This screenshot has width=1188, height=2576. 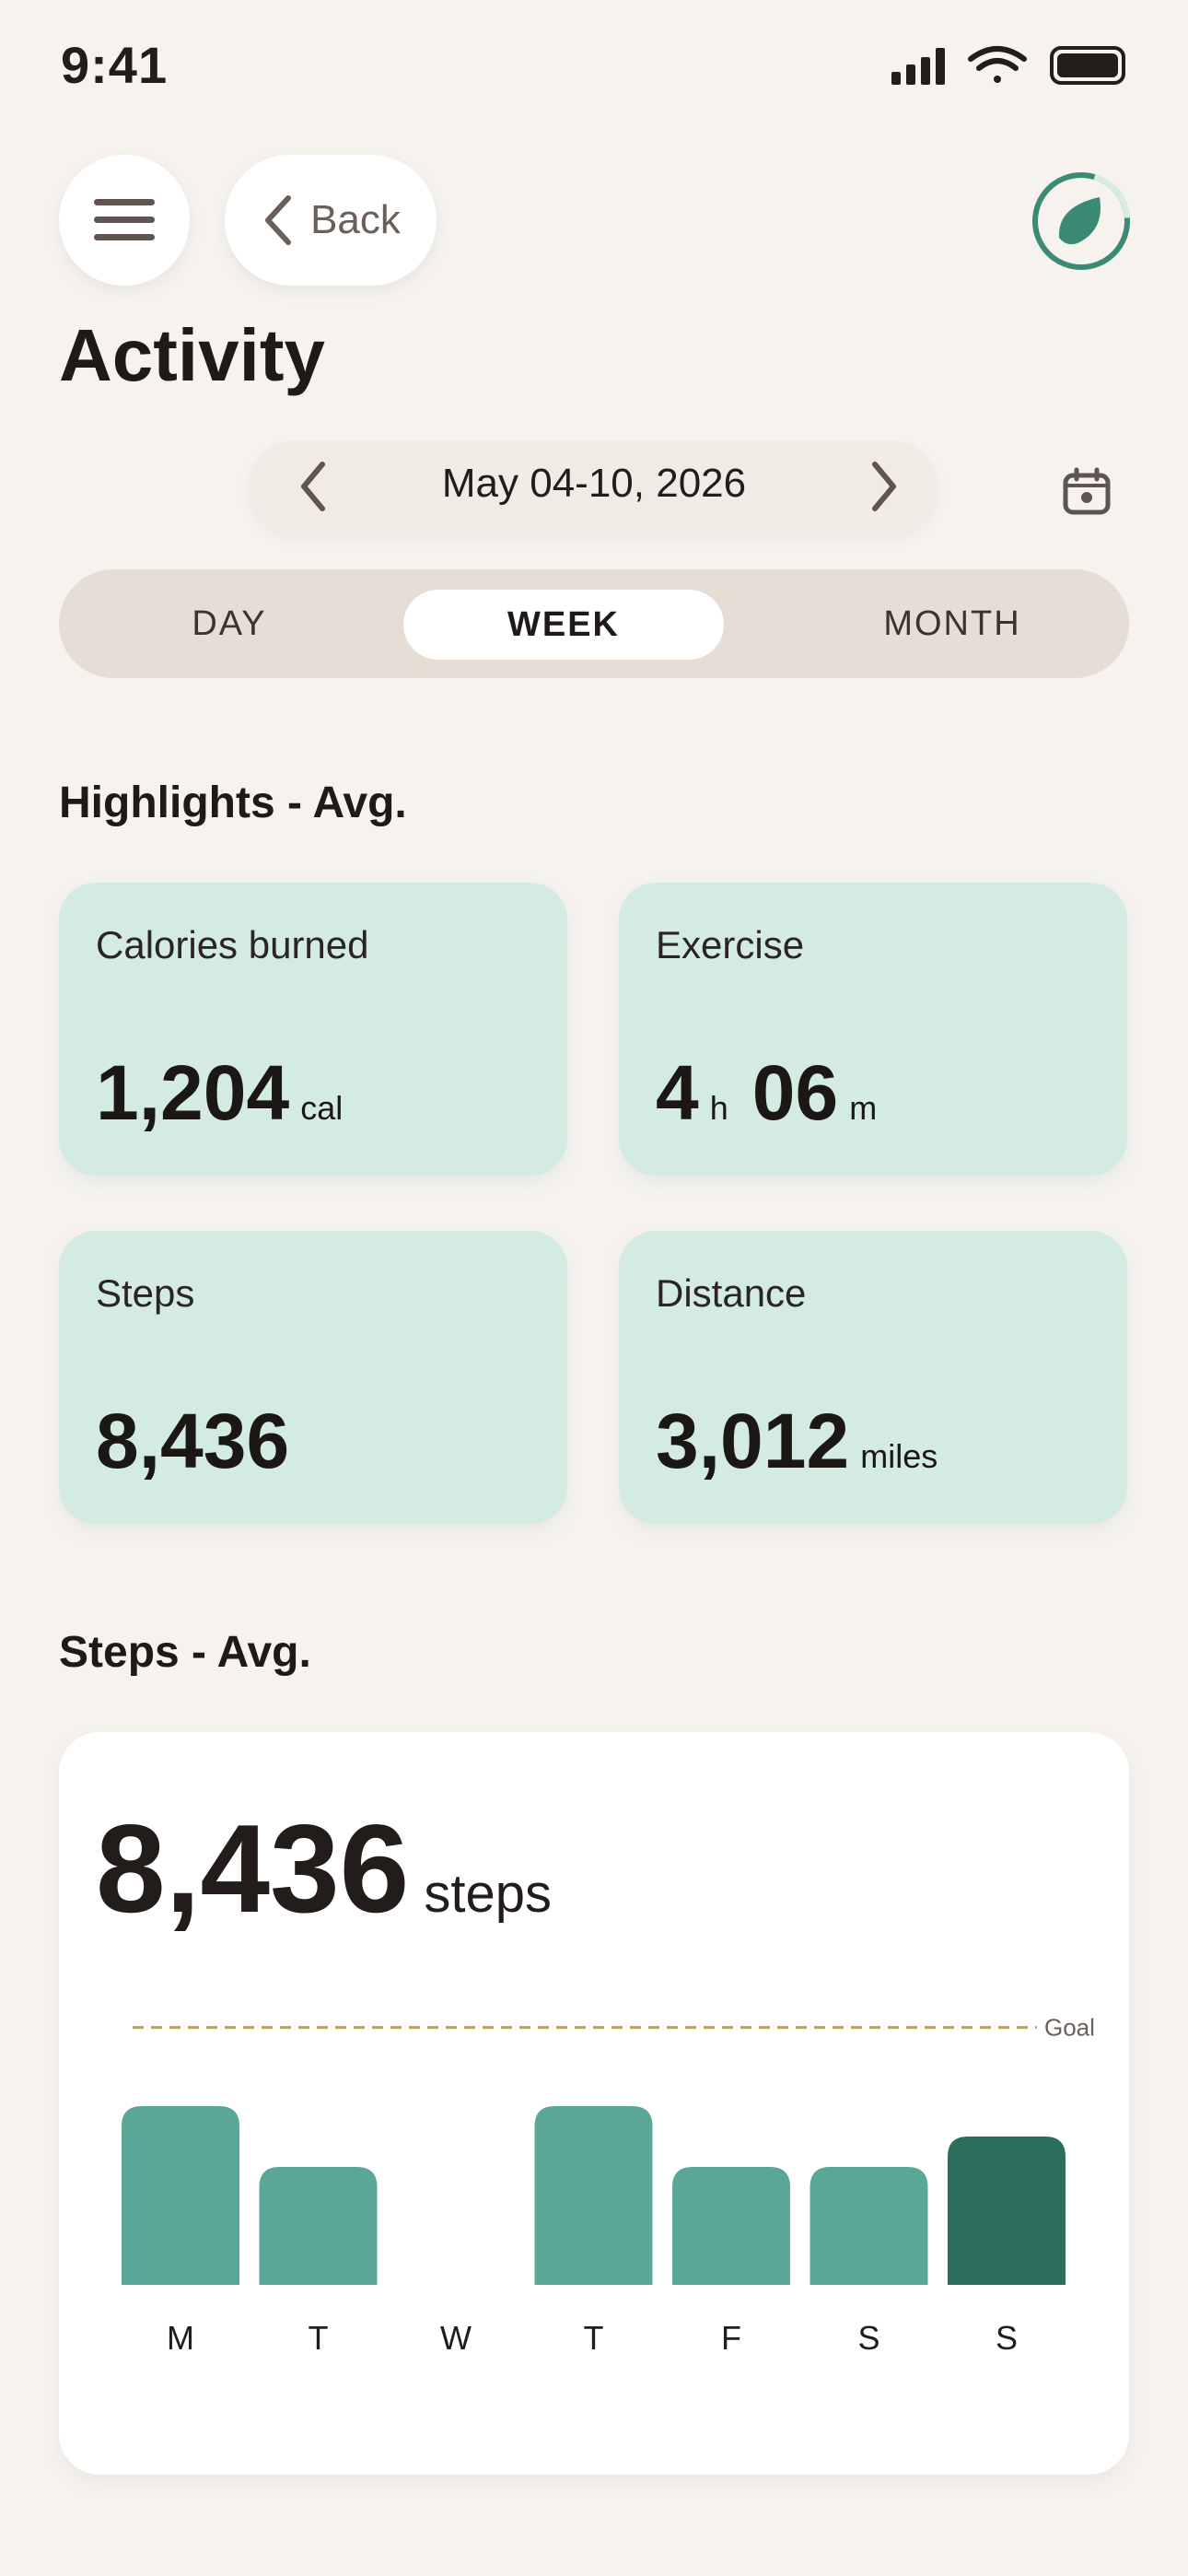 I want to click on exercise-value-row: 4 h 06 m, so click(x=766, y=1093).